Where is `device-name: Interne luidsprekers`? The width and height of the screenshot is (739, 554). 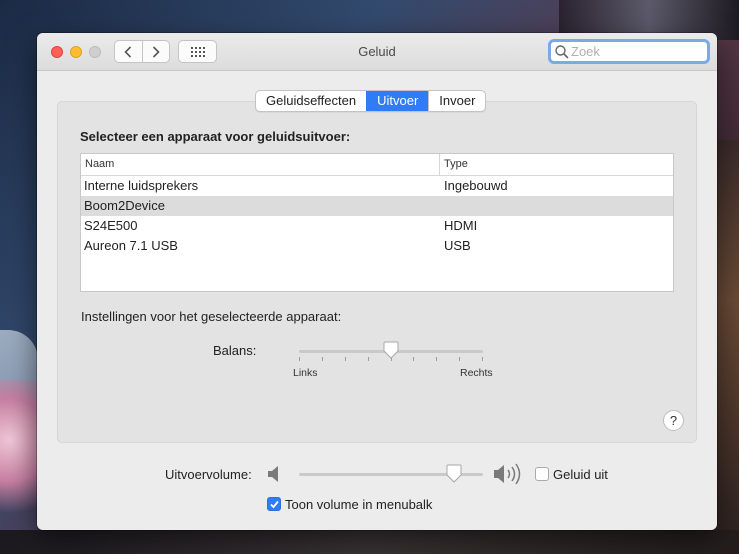 device-name: Interne luidsprekers is located at coordinates (141, 185).